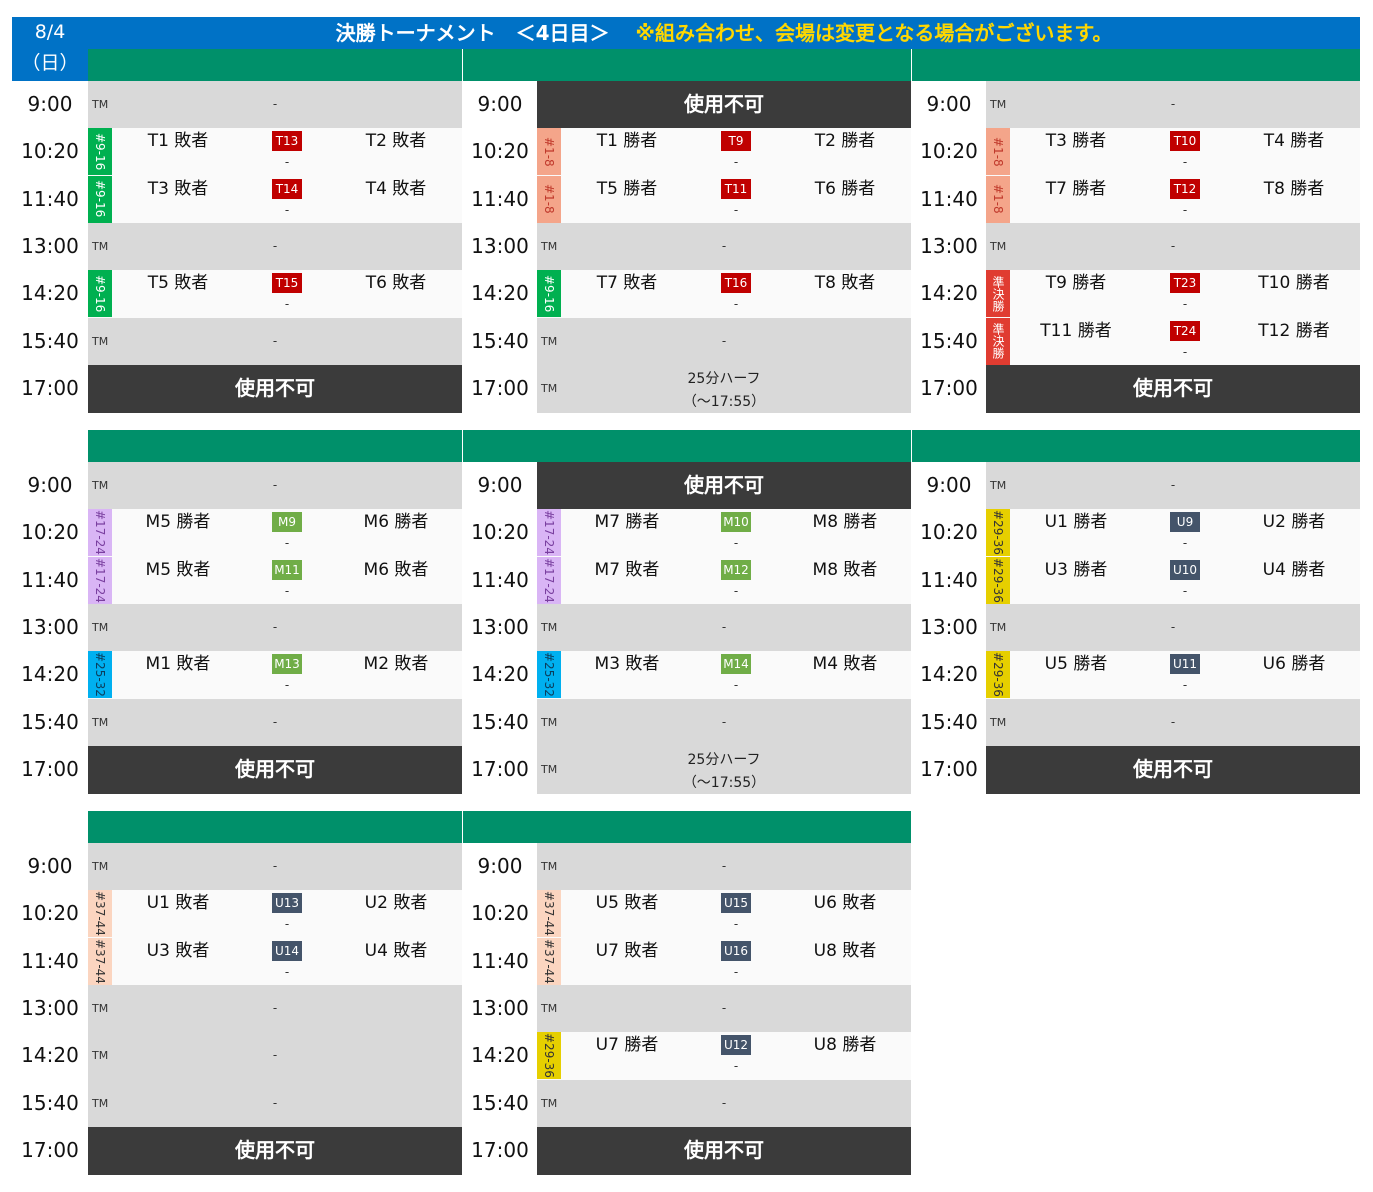 This screenshot has height=1192, width=1373. I want to click on match-slot: #37-44 U5 敗者 U15 U6 敗者 -, so click(724, 914).